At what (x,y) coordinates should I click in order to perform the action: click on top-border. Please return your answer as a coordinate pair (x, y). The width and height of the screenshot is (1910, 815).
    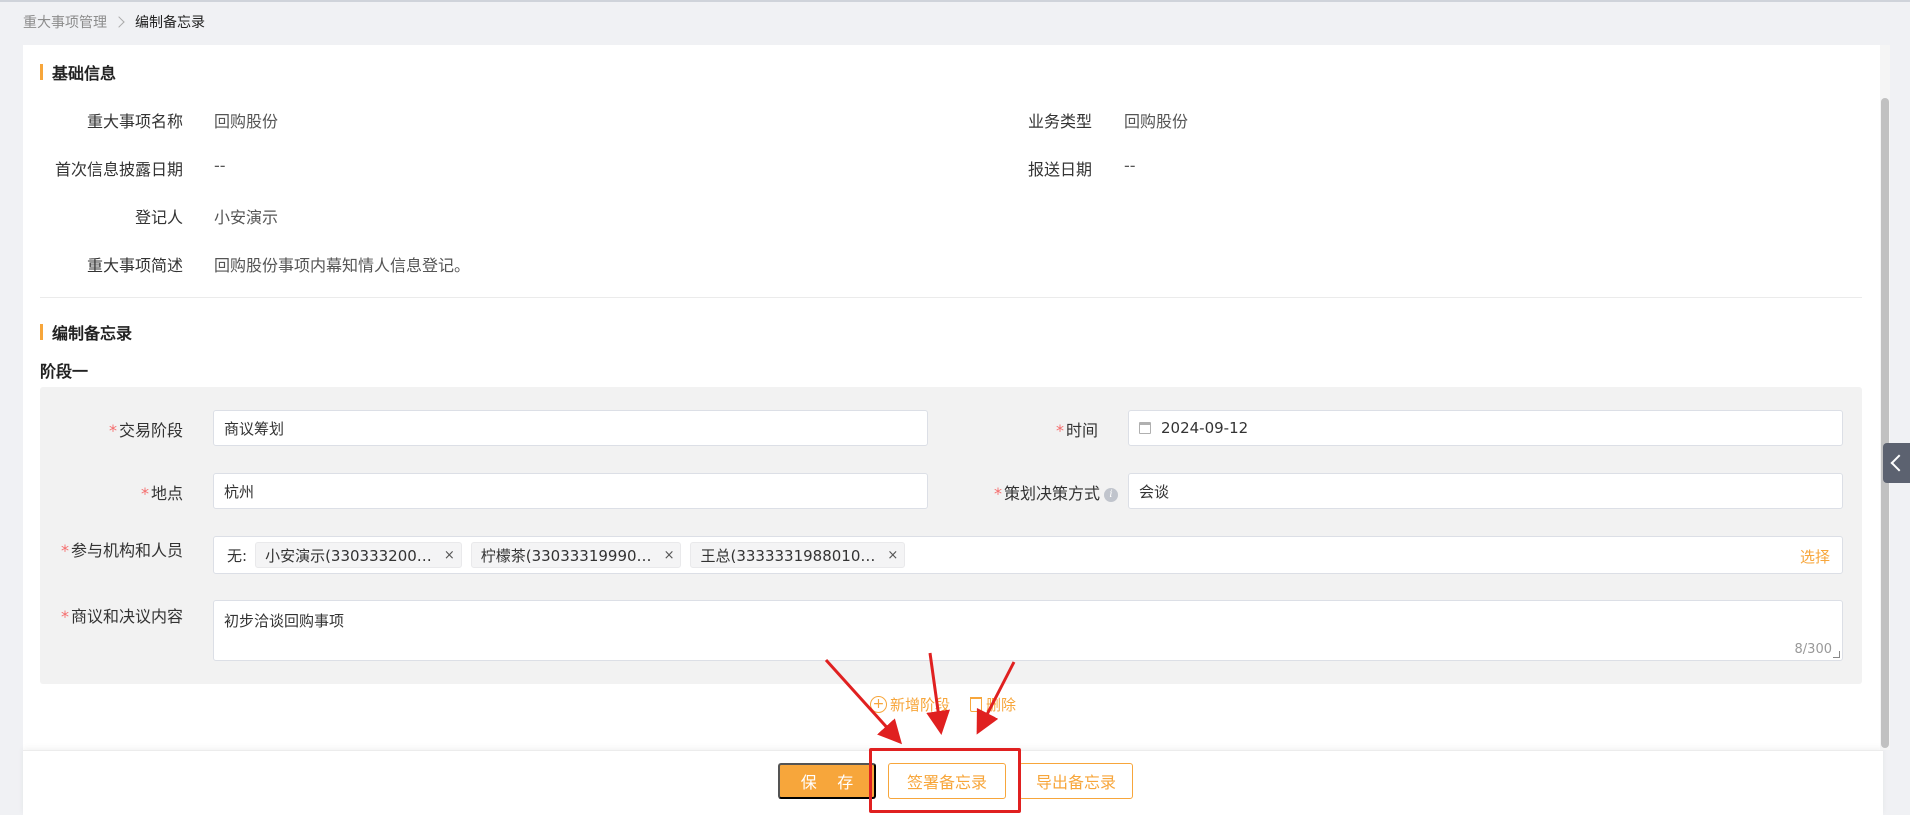
    Looking at the image, I should click on (955, 1).